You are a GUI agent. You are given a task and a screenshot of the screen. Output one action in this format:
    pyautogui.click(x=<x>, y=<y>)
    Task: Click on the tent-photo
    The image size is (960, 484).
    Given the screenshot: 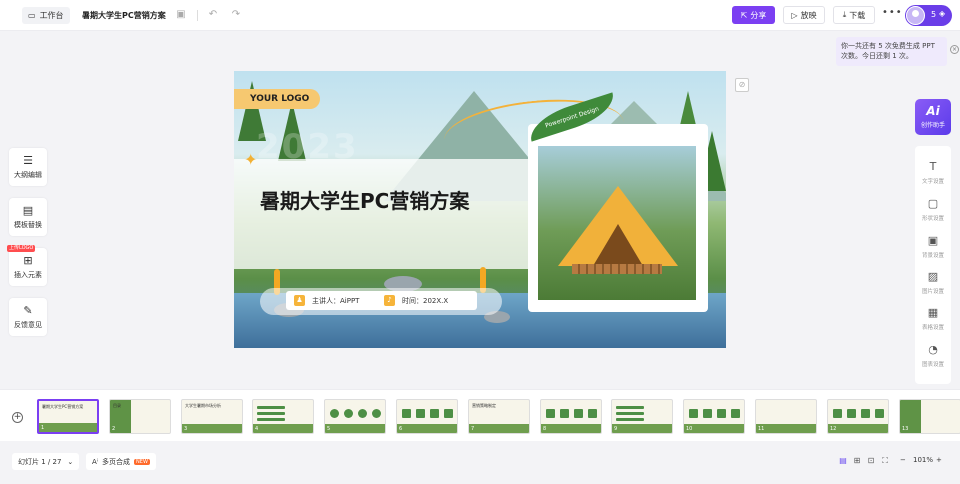 What is the action you would take?
    pyautogui.click(x=617, y=223)
    